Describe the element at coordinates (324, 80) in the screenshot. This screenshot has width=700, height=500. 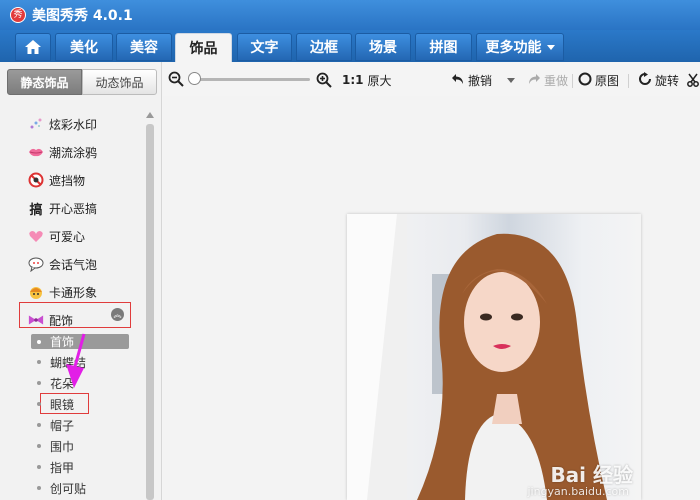
I see `zoom-in-icon` at that location.